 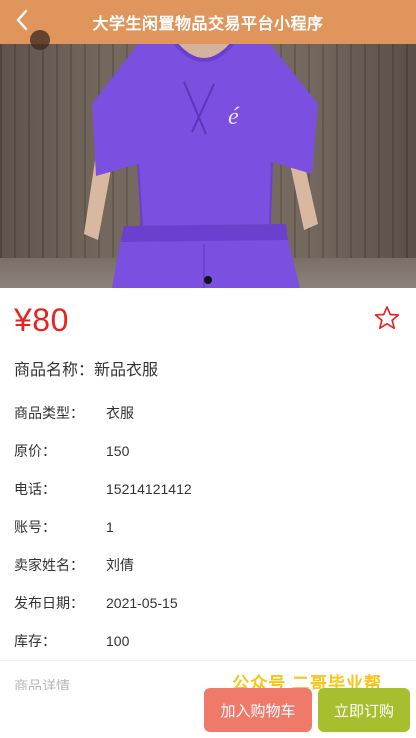 What do you see at coordinates (120, 565) in the screenshot?
I see `info-value: 刘倩` at bounding box center [120, 565].